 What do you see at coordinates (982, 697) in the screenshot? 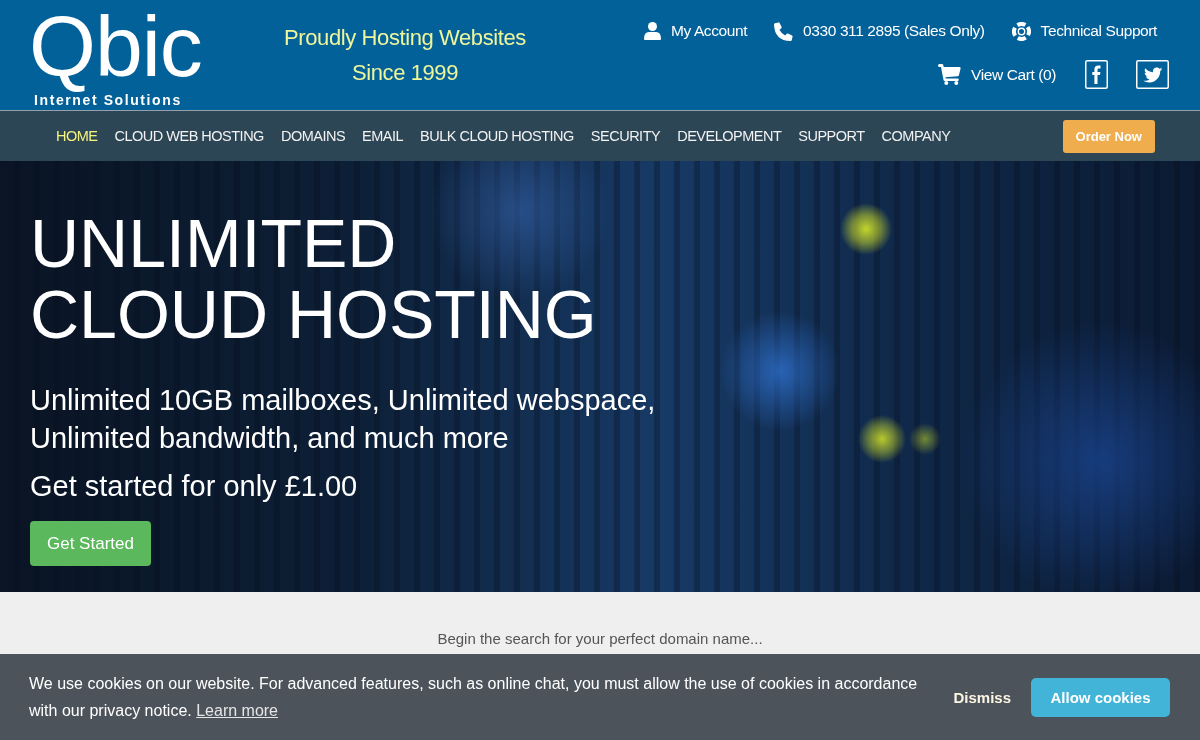
I see `dismiss-button: Dismiss` at bounding box center [982, 697].